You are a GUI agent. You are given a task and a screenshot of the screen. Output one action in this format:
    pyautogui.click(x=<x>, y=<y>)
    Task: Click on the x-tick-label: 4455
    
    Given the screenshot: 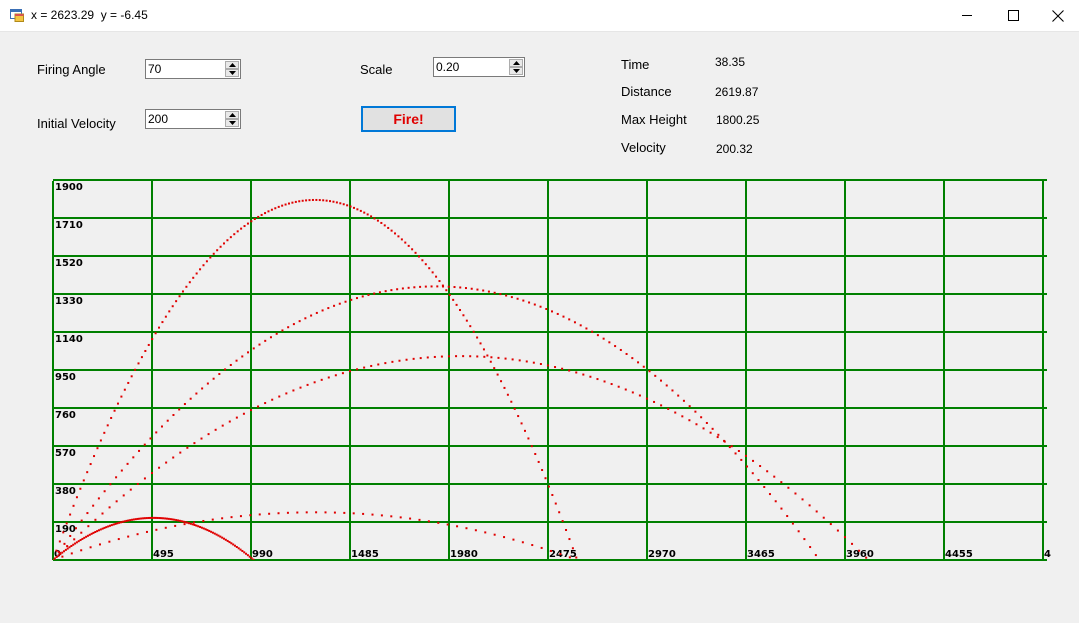 What is the action you would take?
    pyautogui.click(x=959, y=554)
    